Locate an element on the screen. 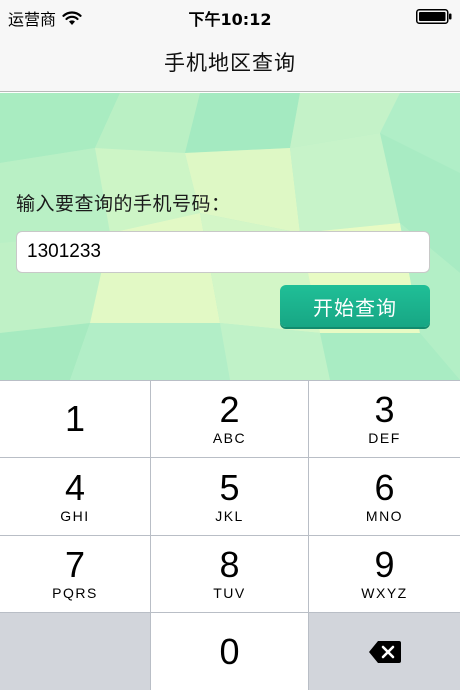  key-digit: 4 is located at coordinates (75, 487).